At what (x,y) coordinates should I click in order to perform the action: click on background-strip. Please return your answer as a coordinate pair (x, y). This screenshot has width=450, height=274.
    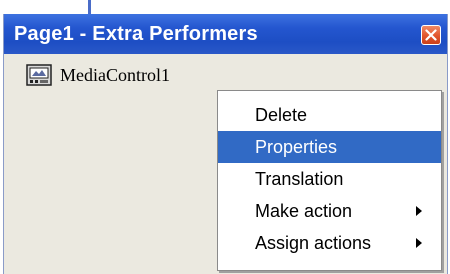
    Looking at the image, I should click on (225, 7).